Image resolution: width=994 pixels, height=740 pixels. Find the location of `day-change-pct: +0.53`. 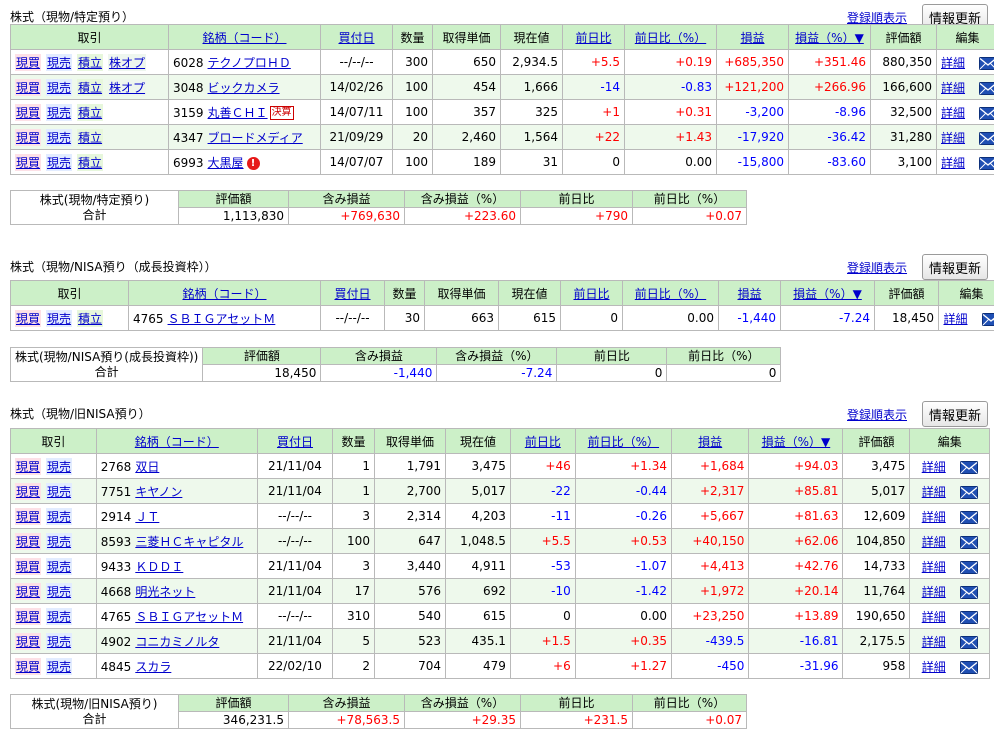

day-change-pct: +0.53 is located at coordinates (623, 541).